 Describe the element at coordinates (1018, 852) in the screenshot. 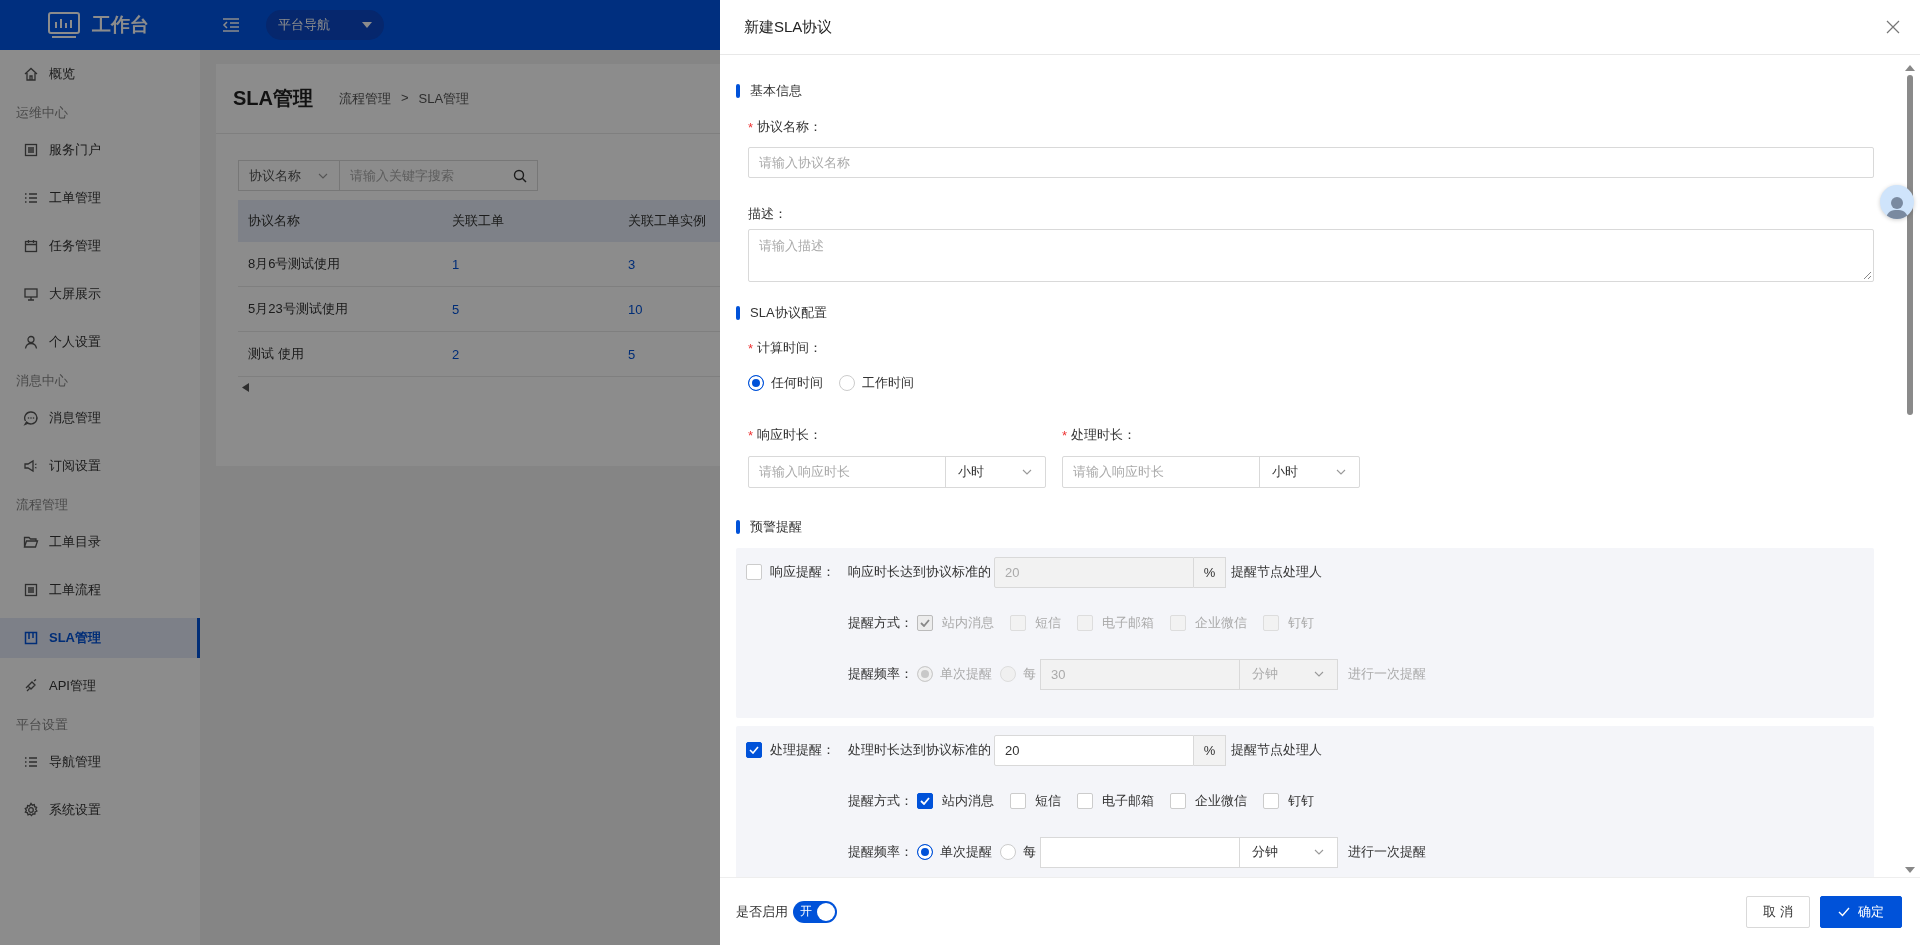

I see `radio-option: 每` at that location.